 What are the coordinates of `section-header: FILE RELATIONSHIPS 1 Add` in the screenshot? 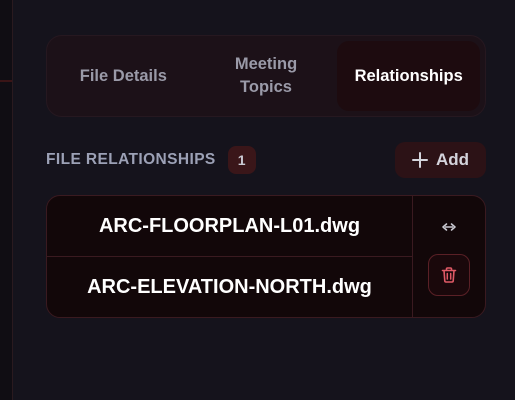 It's located at (266, 160).